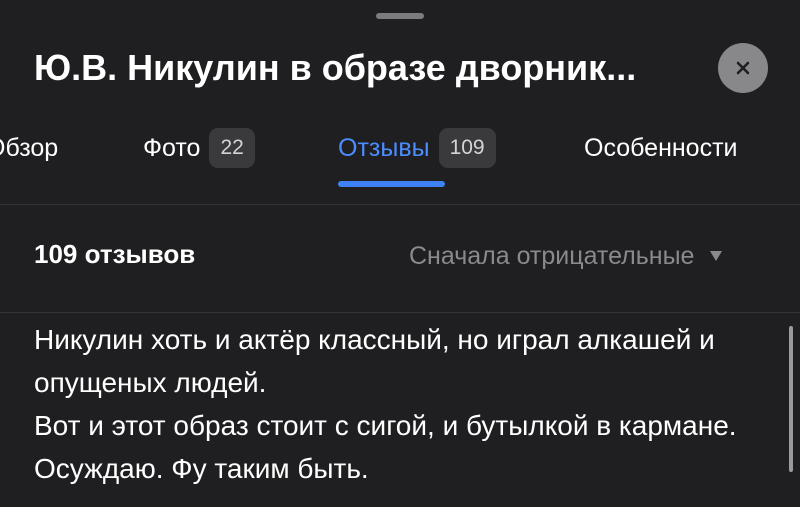 This screenshot has width=800, height=507. What do you see at coordinates (467, 148) in the screenshot?
I see `count-badge: 109` at bounding box center [467, 148].